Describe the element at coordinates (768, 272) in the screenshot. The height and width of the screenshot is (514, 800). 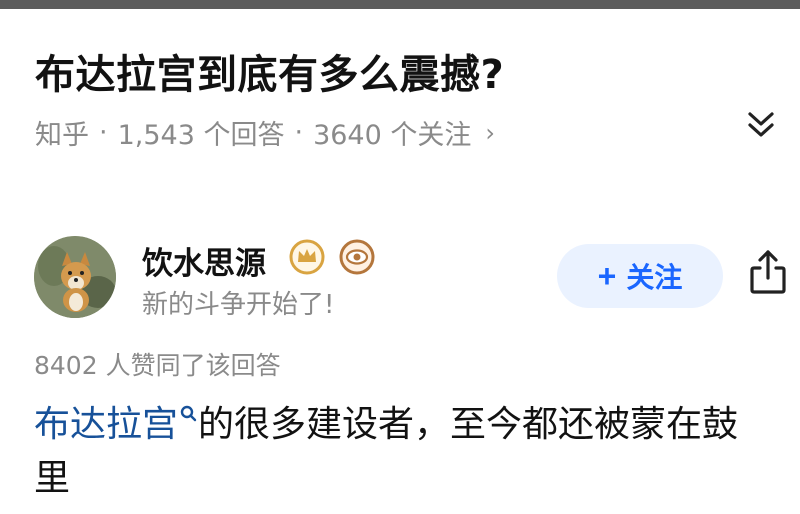
I see `share-icon` at that location.